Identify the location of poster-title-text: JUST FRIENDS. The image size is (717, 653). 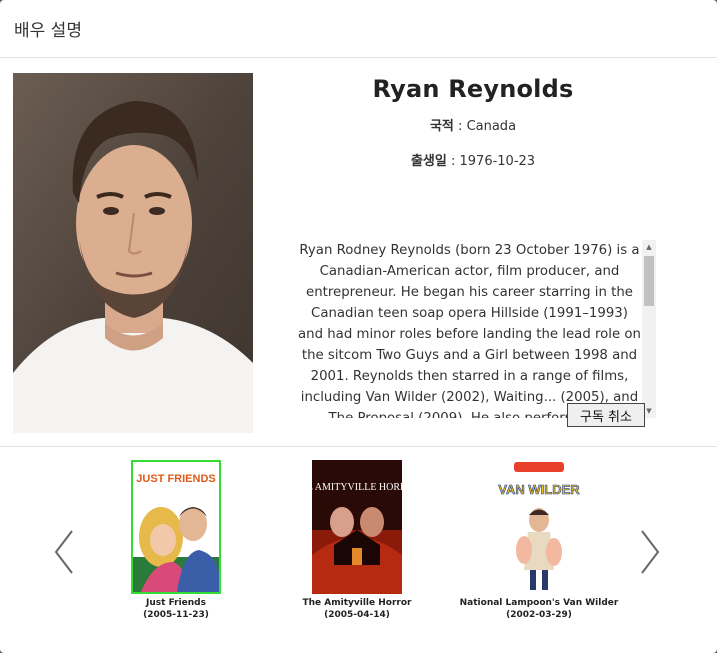
(175, 479).